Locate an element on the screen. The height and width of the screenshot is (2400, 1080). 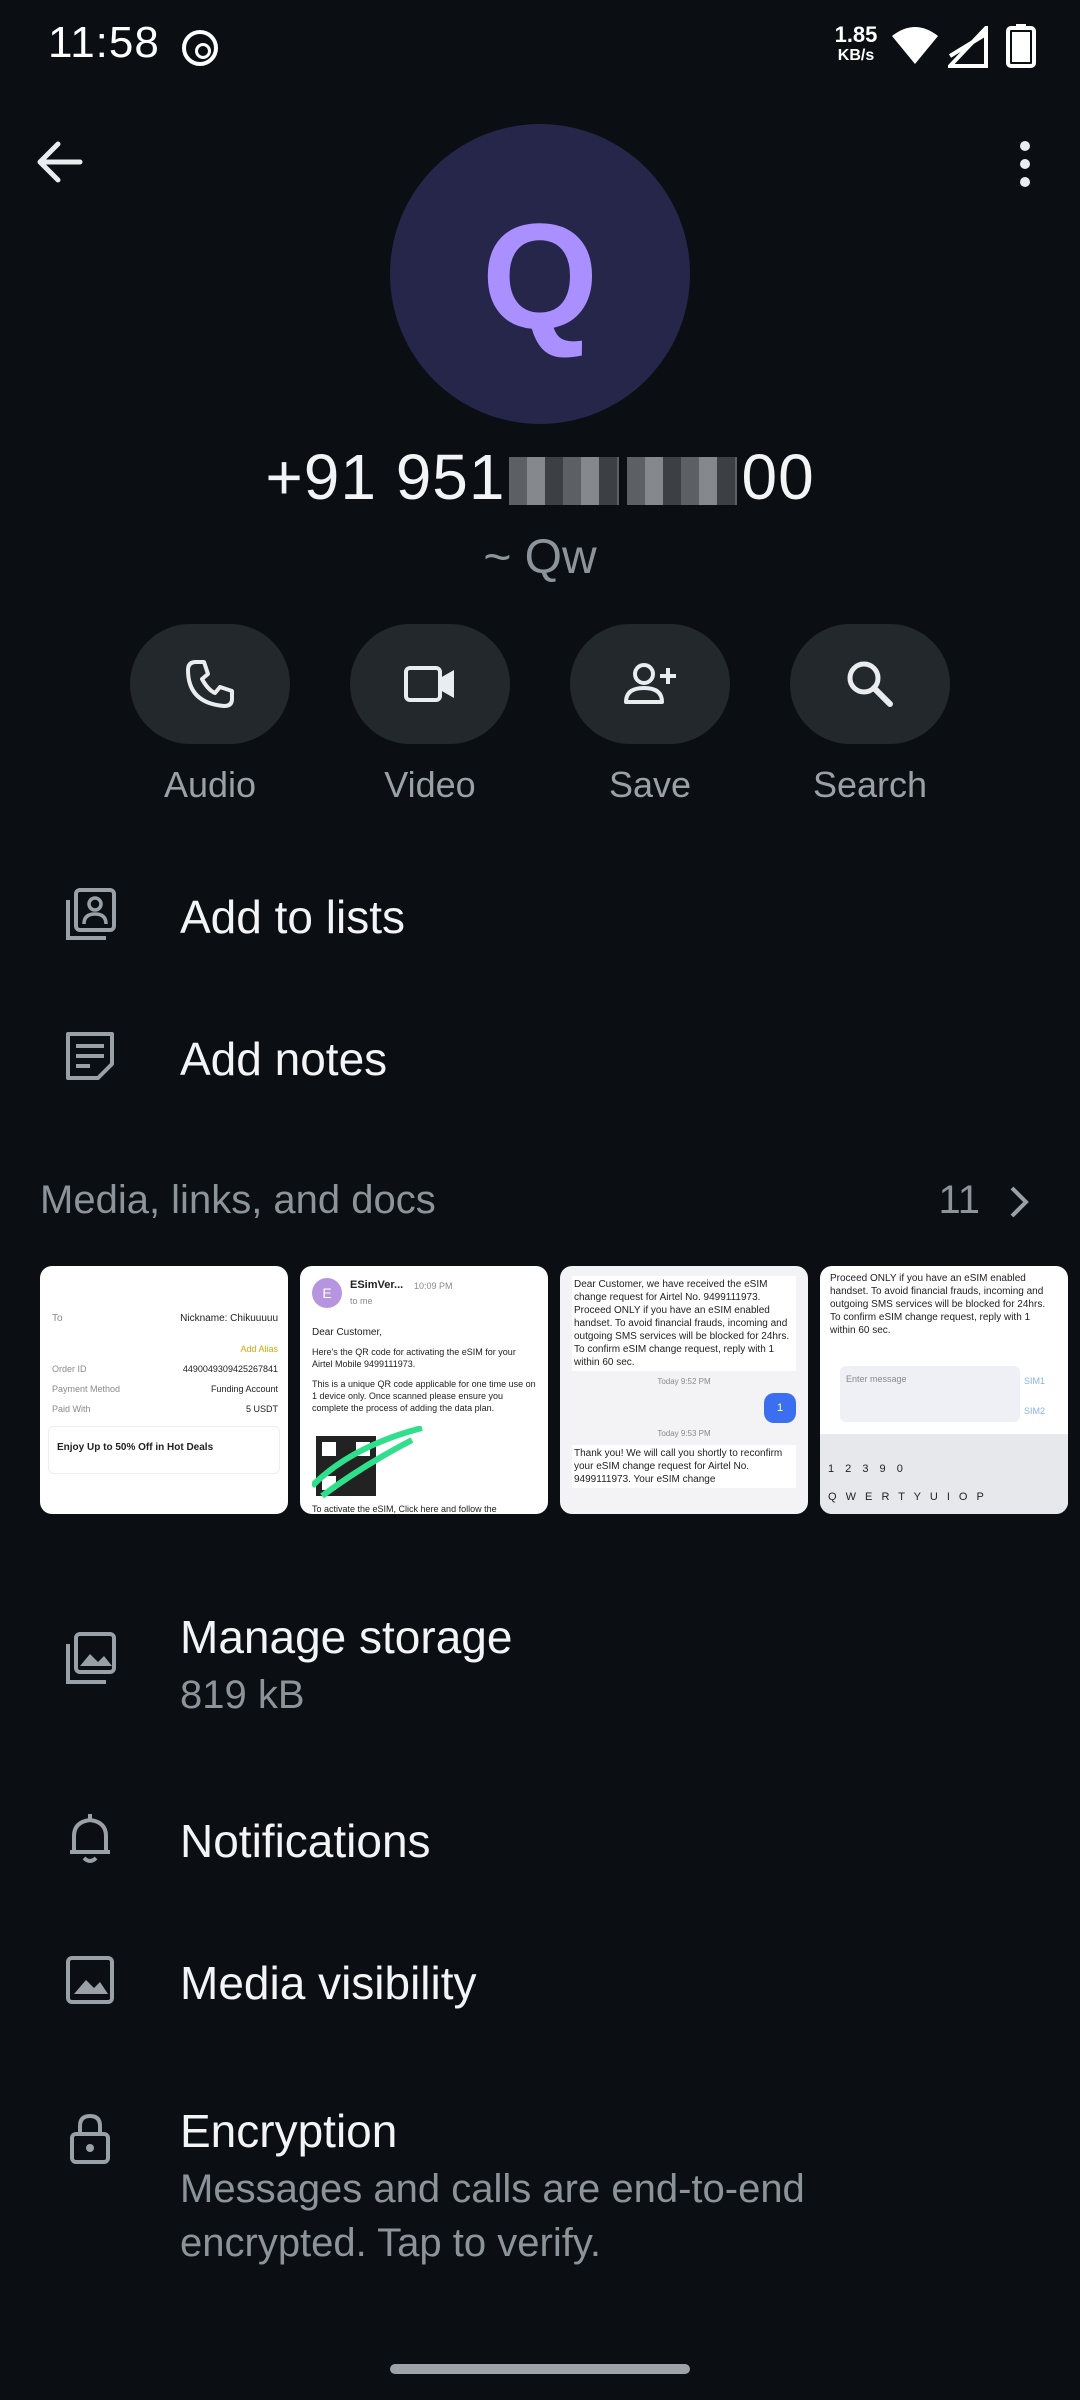
image-icon is located at coordinates (90, 1980).